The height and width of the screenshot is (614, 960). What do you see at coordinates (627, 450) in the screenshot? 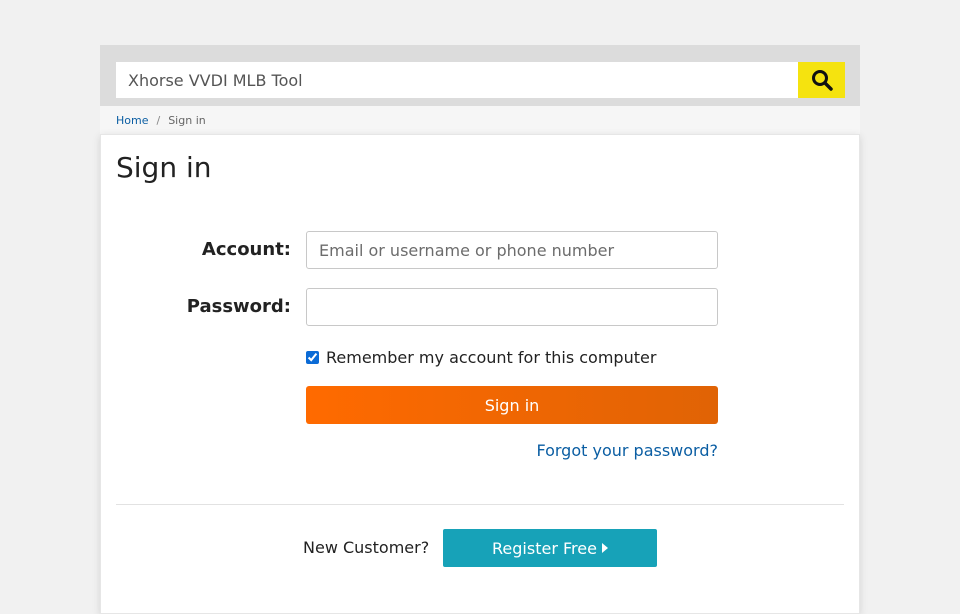
I see `forgot-password-link: Forgot your password?` at bounding box center [627, 450].